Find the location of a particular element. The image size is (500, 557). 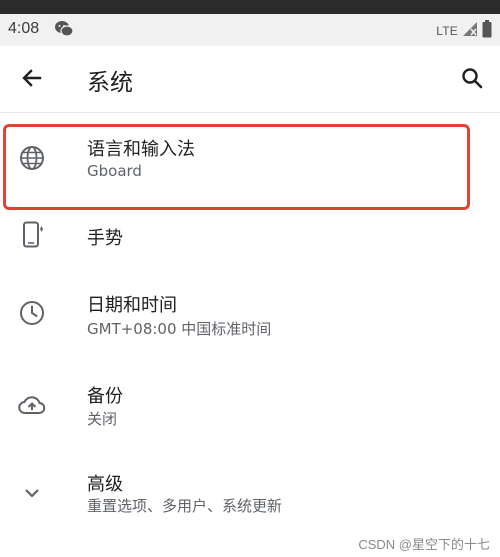

settings-item-title: 日期和时间 is located at coordinates (132, 305).